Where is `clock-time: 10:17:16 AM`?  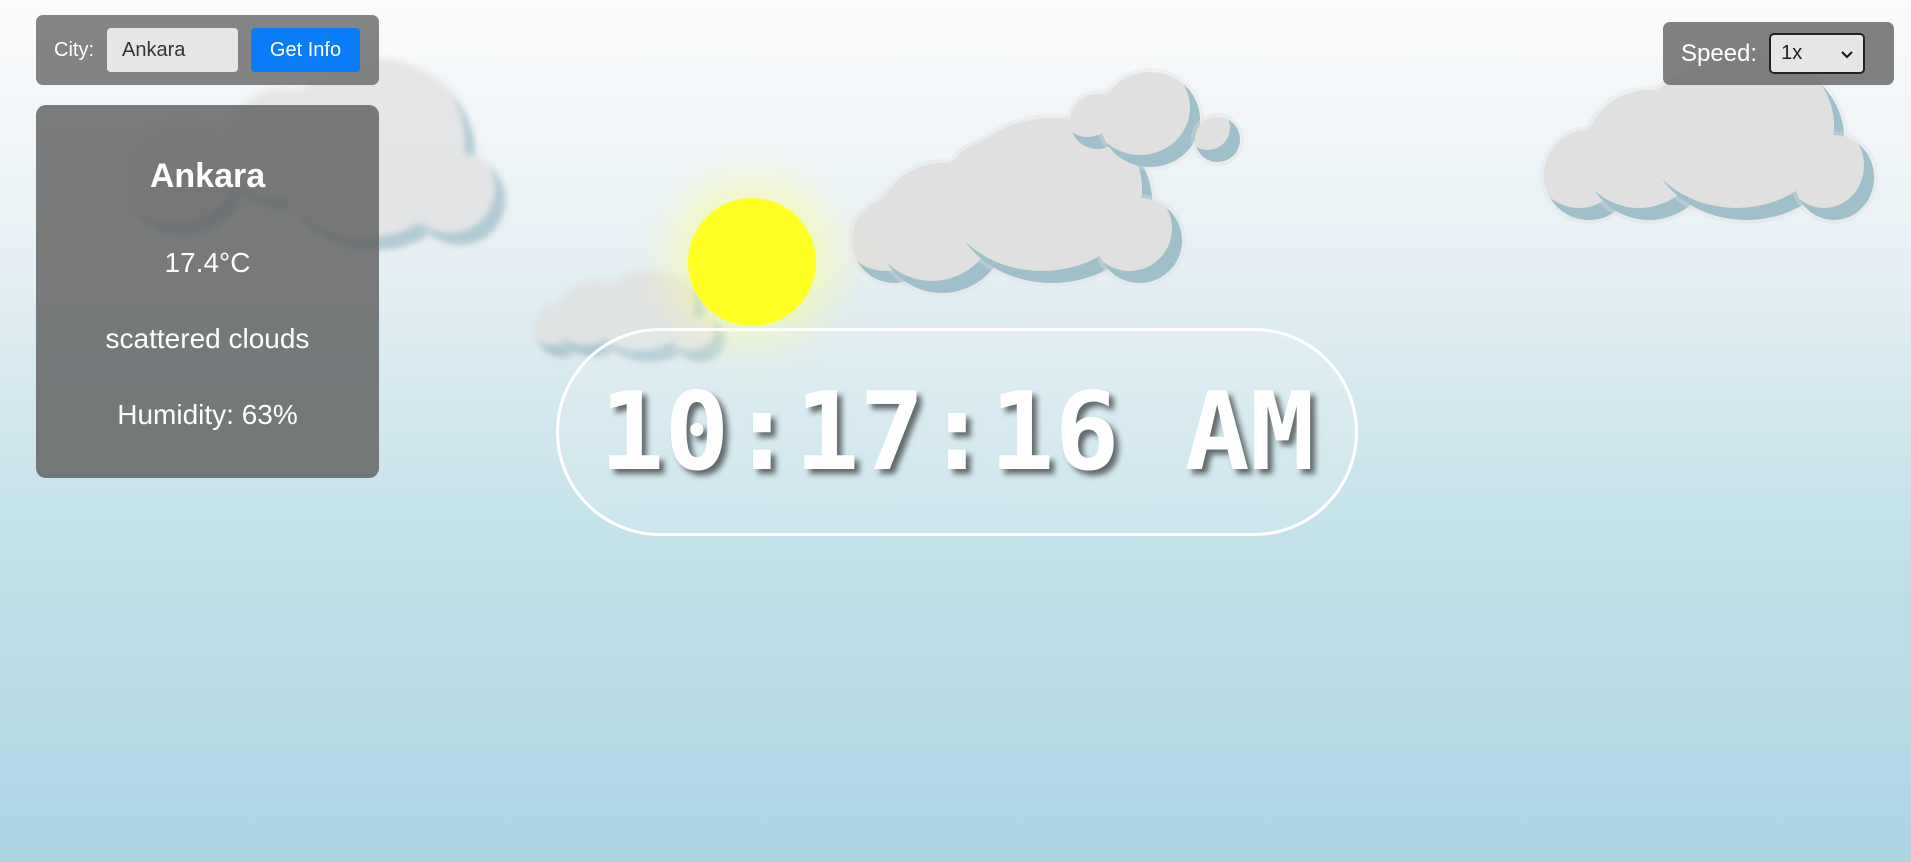 clock-time: 10:17:16 AM is located at coordinates (957, 432).